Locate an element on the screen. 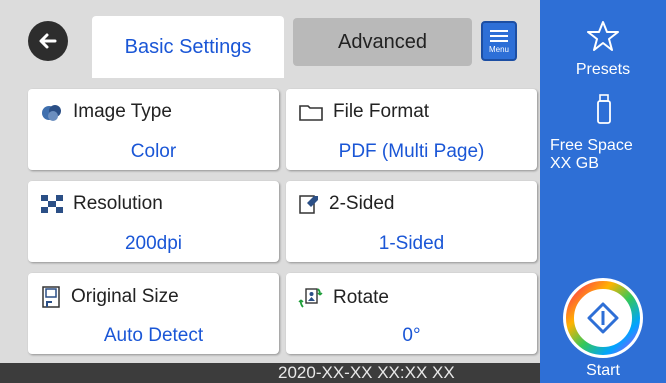 The height and width of the screenshot is (383, 666). status-bar: 2020-XX-XX XX:XX XX is located at coordinates (270, 373).